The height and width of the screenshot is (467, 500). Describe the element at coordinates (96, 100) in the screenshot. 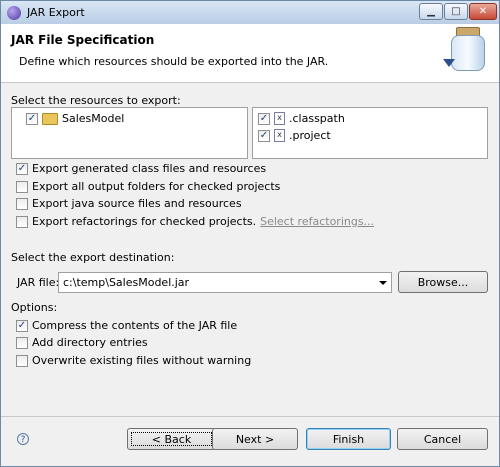

I see `resources-label: Select the resources to export:` at that location.